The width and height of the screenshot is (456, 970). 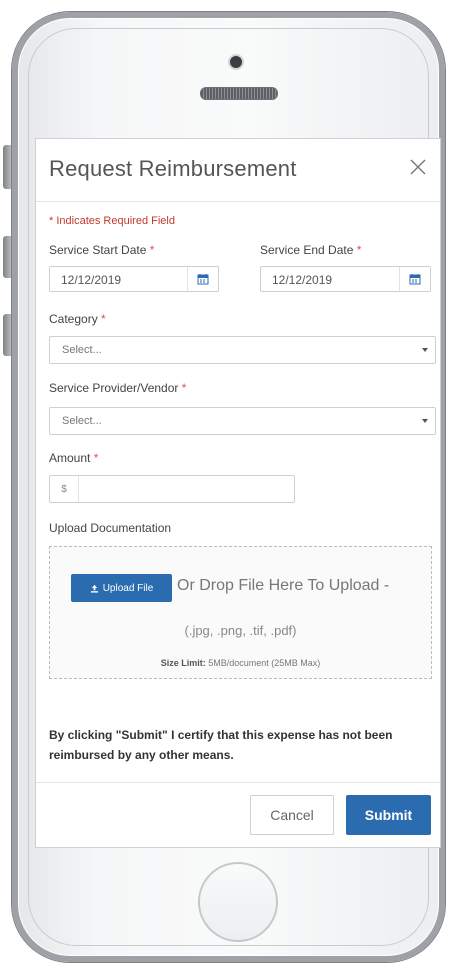 What do you see at coordinates (418, 167) in the screenshot?
I see `close-icon` at bounding box center [418, 167].